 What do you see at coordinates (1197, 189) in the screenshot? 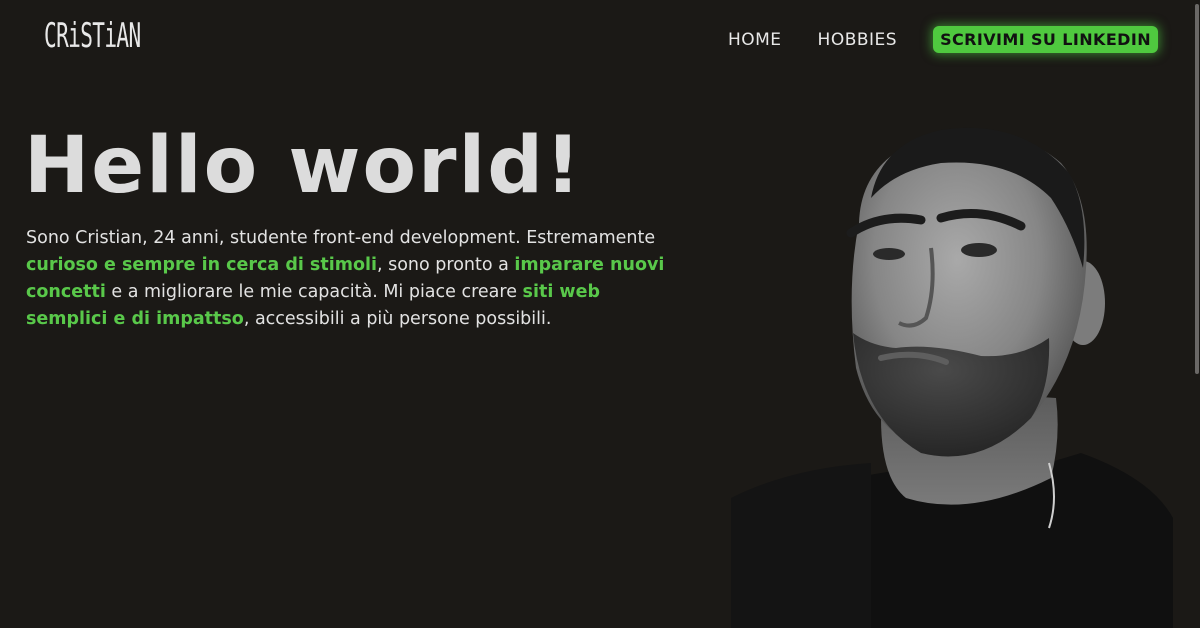
I see `scrollbar-thumb` at bounding box center [1197, 189].